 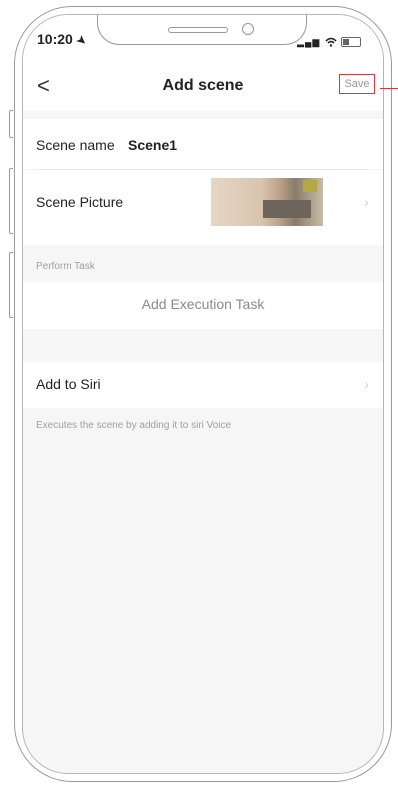 I want to click on scene-picture-row: Scene Picture ›, so click(x=203, y=207).